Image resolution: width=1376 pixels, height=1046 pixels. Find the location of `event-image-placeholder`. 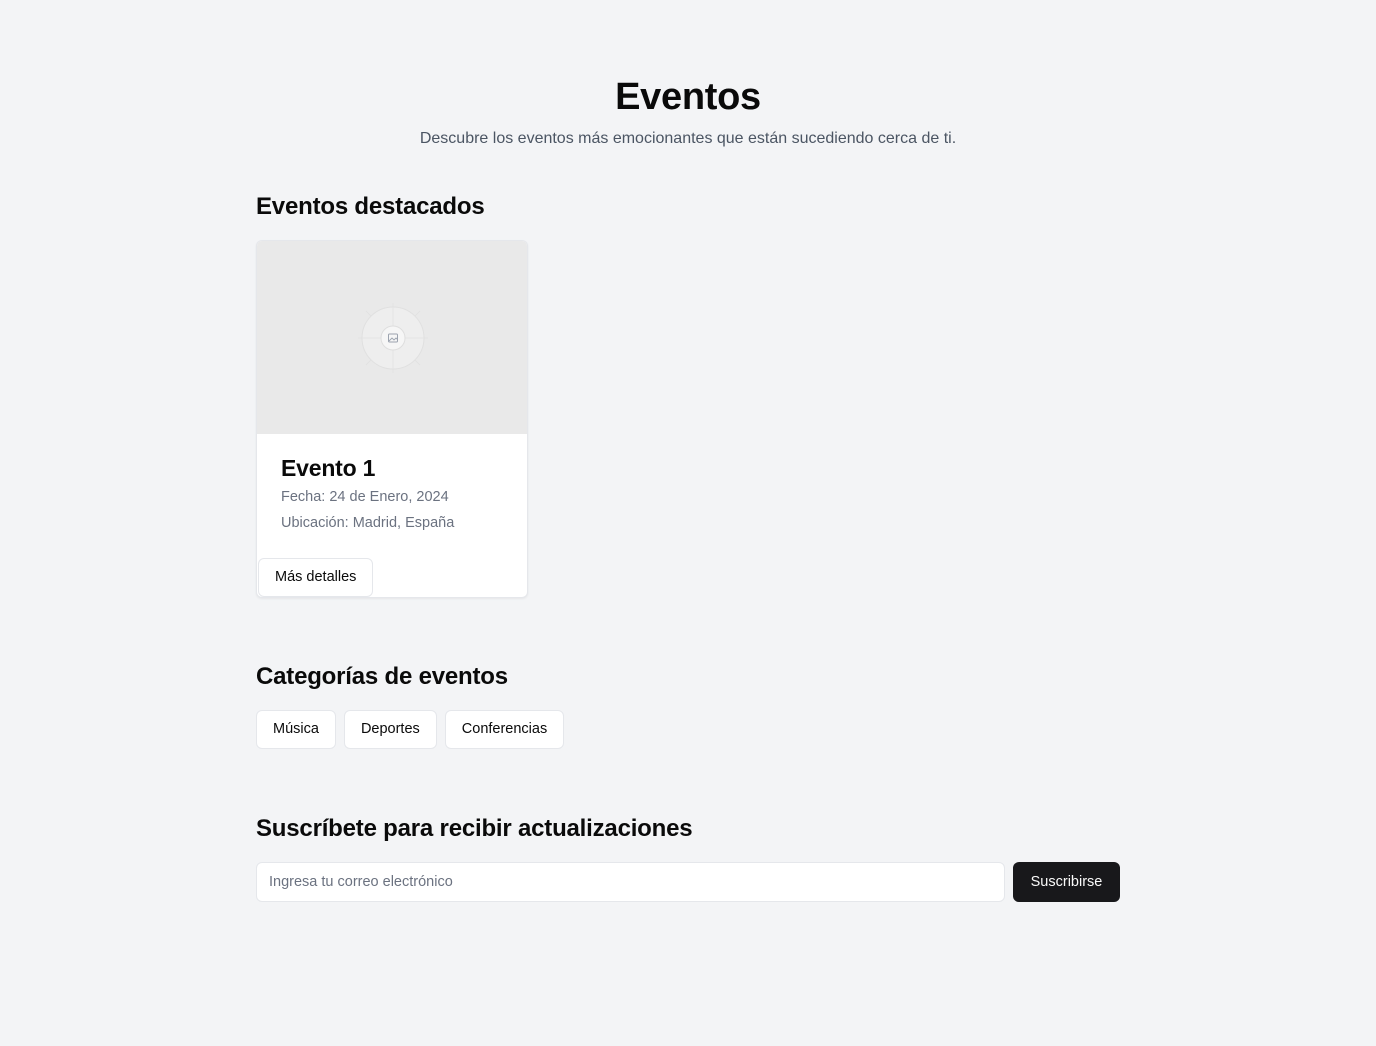

event-image-placeholder is located at coordinates (392, 337).